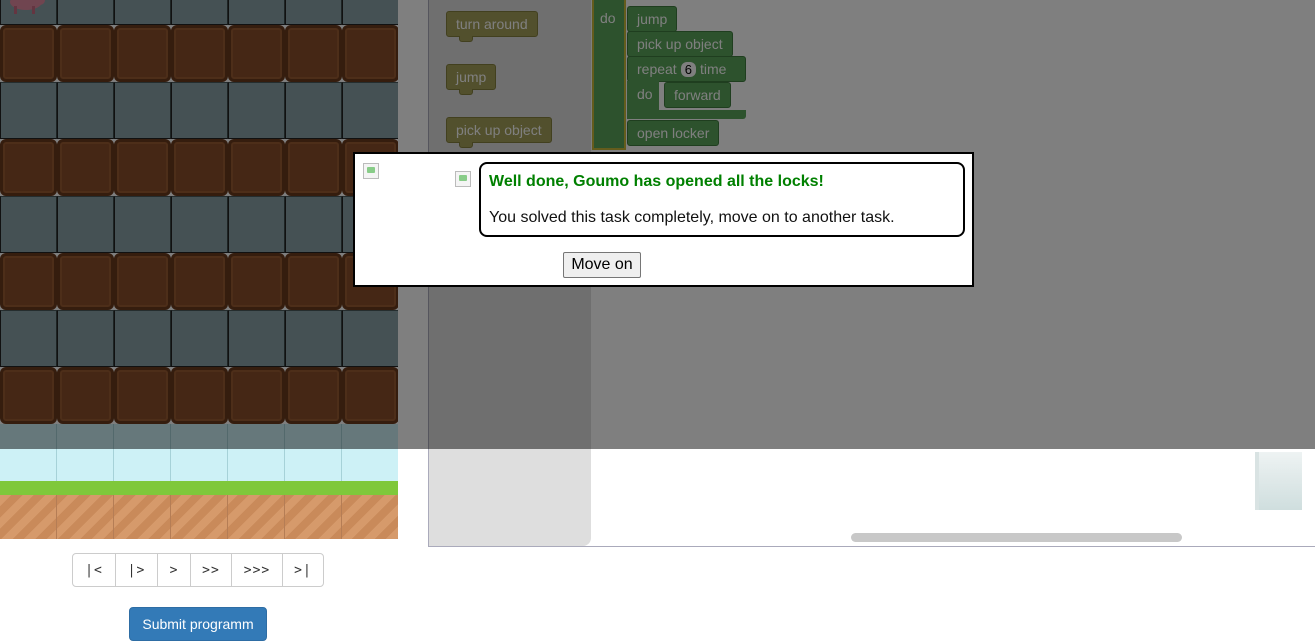  I want to click on step-controls: |< |> > >> >>> >|, so click(198, 570).